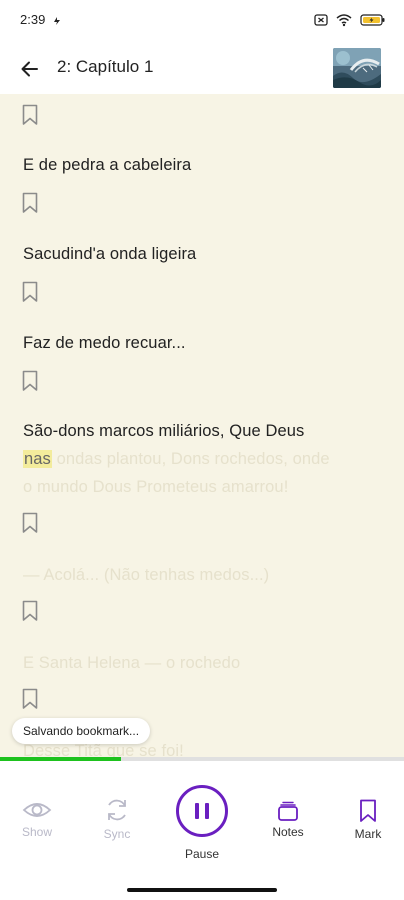  What do you see at coordinates (57, 21) in the screenshot?
I see `notification-icon` at bounding box center [57, 21].